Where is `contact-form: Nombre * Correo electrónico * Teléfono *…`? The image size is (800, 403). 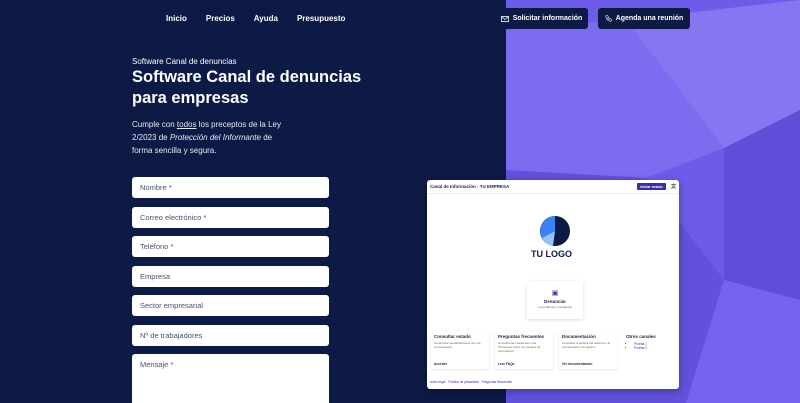
contact-form: Nombre * Correo electrónico * Teléfono *… is located at coordinates (230, 290).